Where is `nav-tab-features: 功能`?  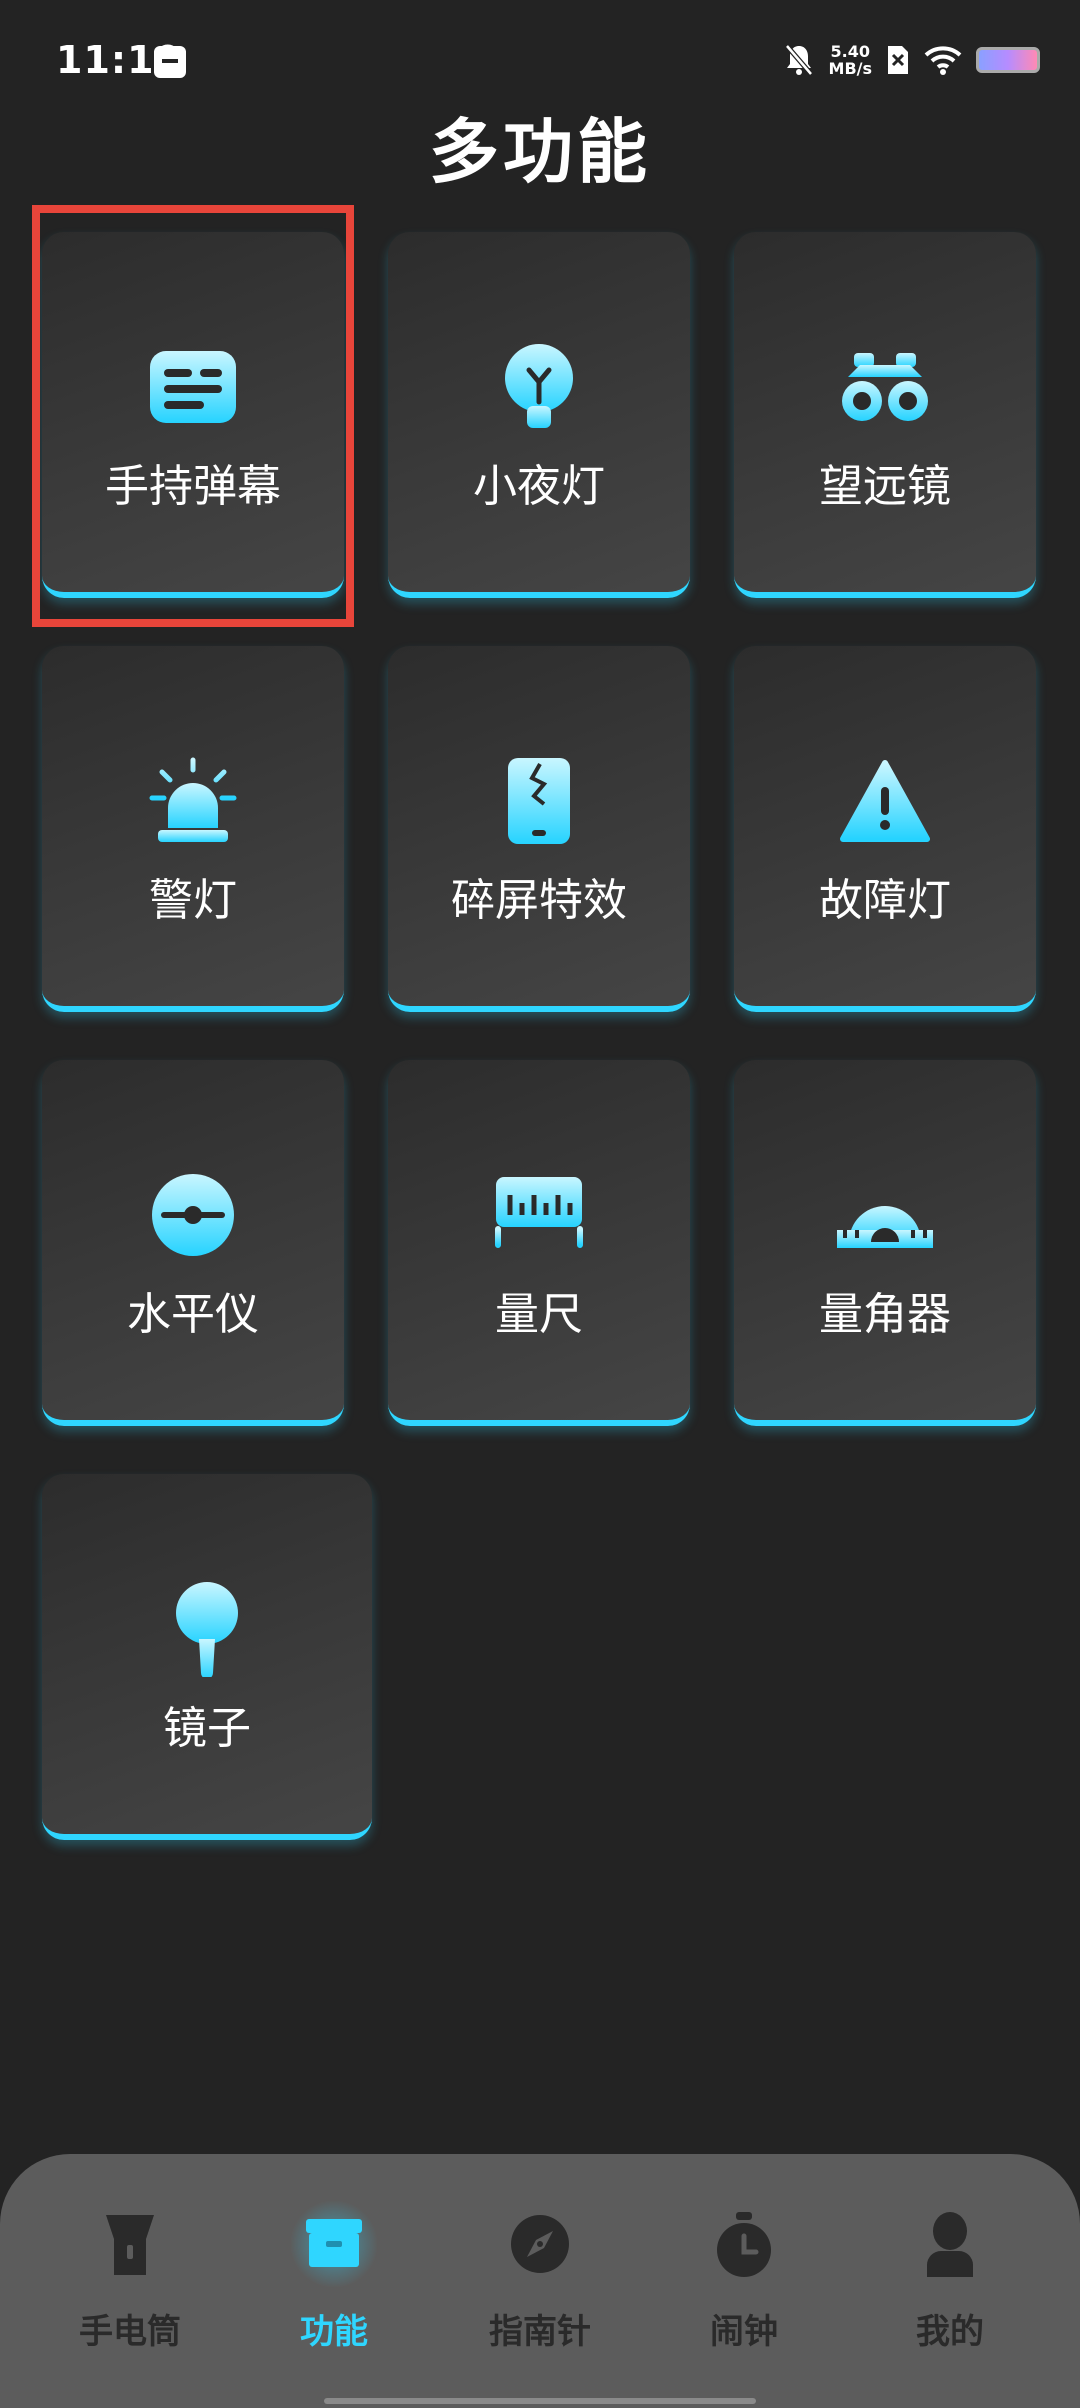
nav-tab-features: 功能 is located at coordinates (334, 2287).